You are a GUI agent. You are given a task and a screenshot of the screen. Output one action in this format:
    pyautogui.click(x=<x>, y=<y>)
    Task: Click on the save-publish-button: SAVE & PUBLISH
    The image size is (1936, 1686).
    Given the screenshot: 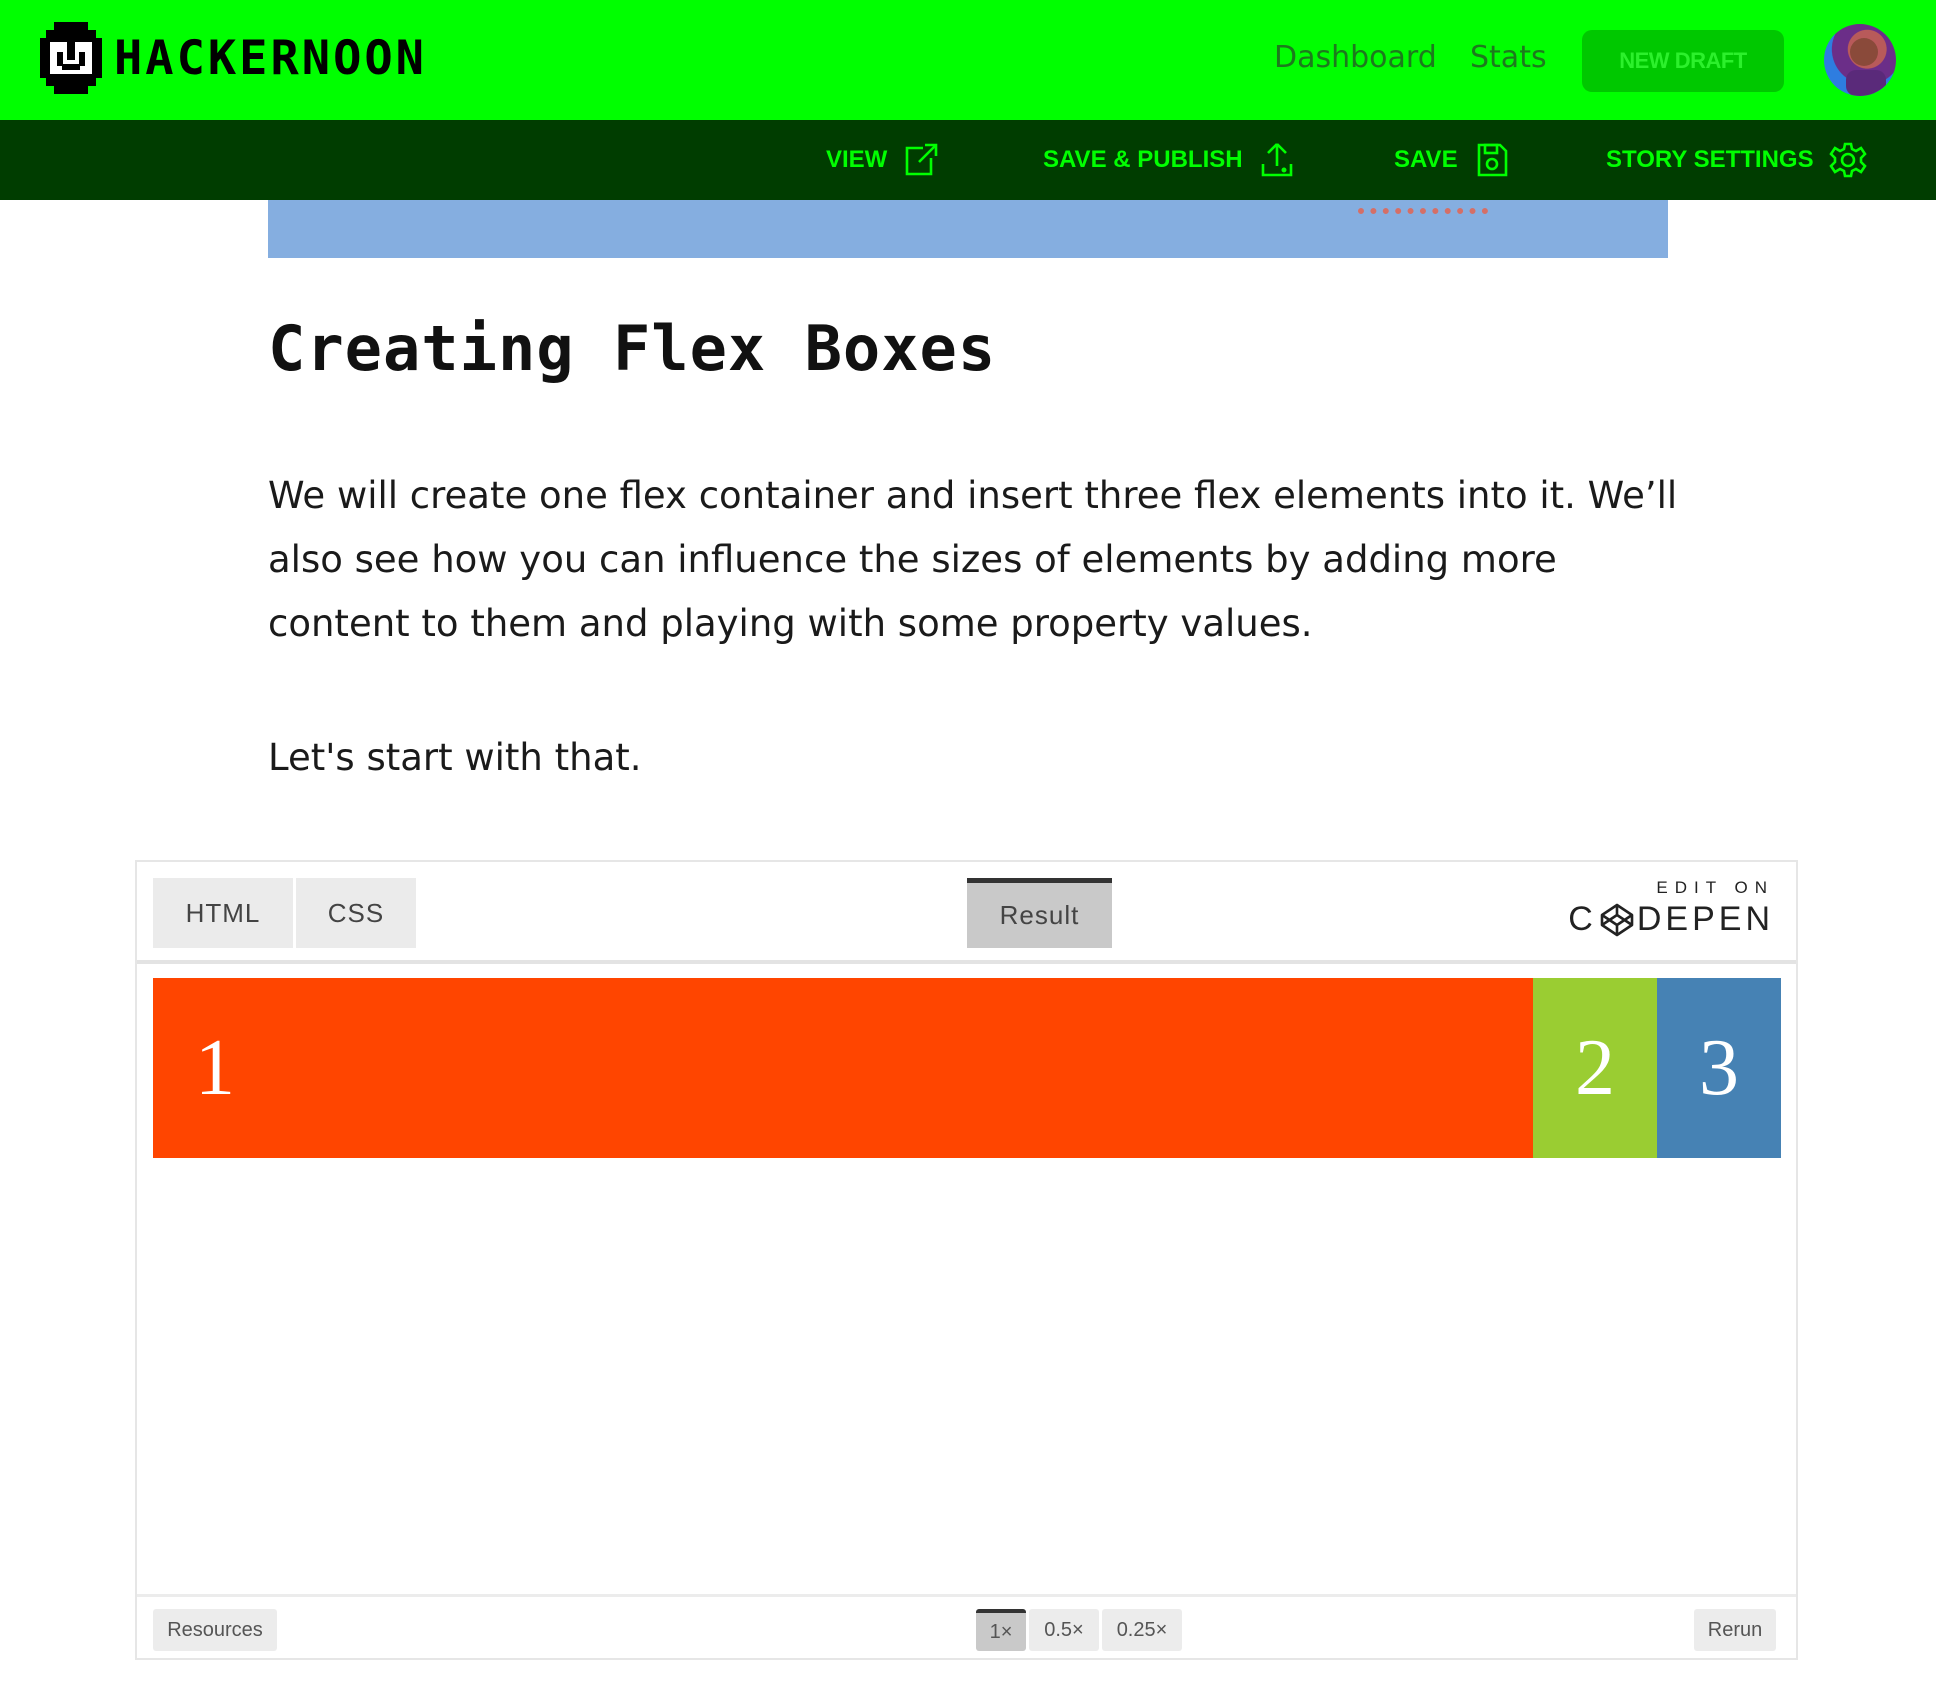 What is the action you would take?
    pyautogui.click(x=1170, y=160)
    